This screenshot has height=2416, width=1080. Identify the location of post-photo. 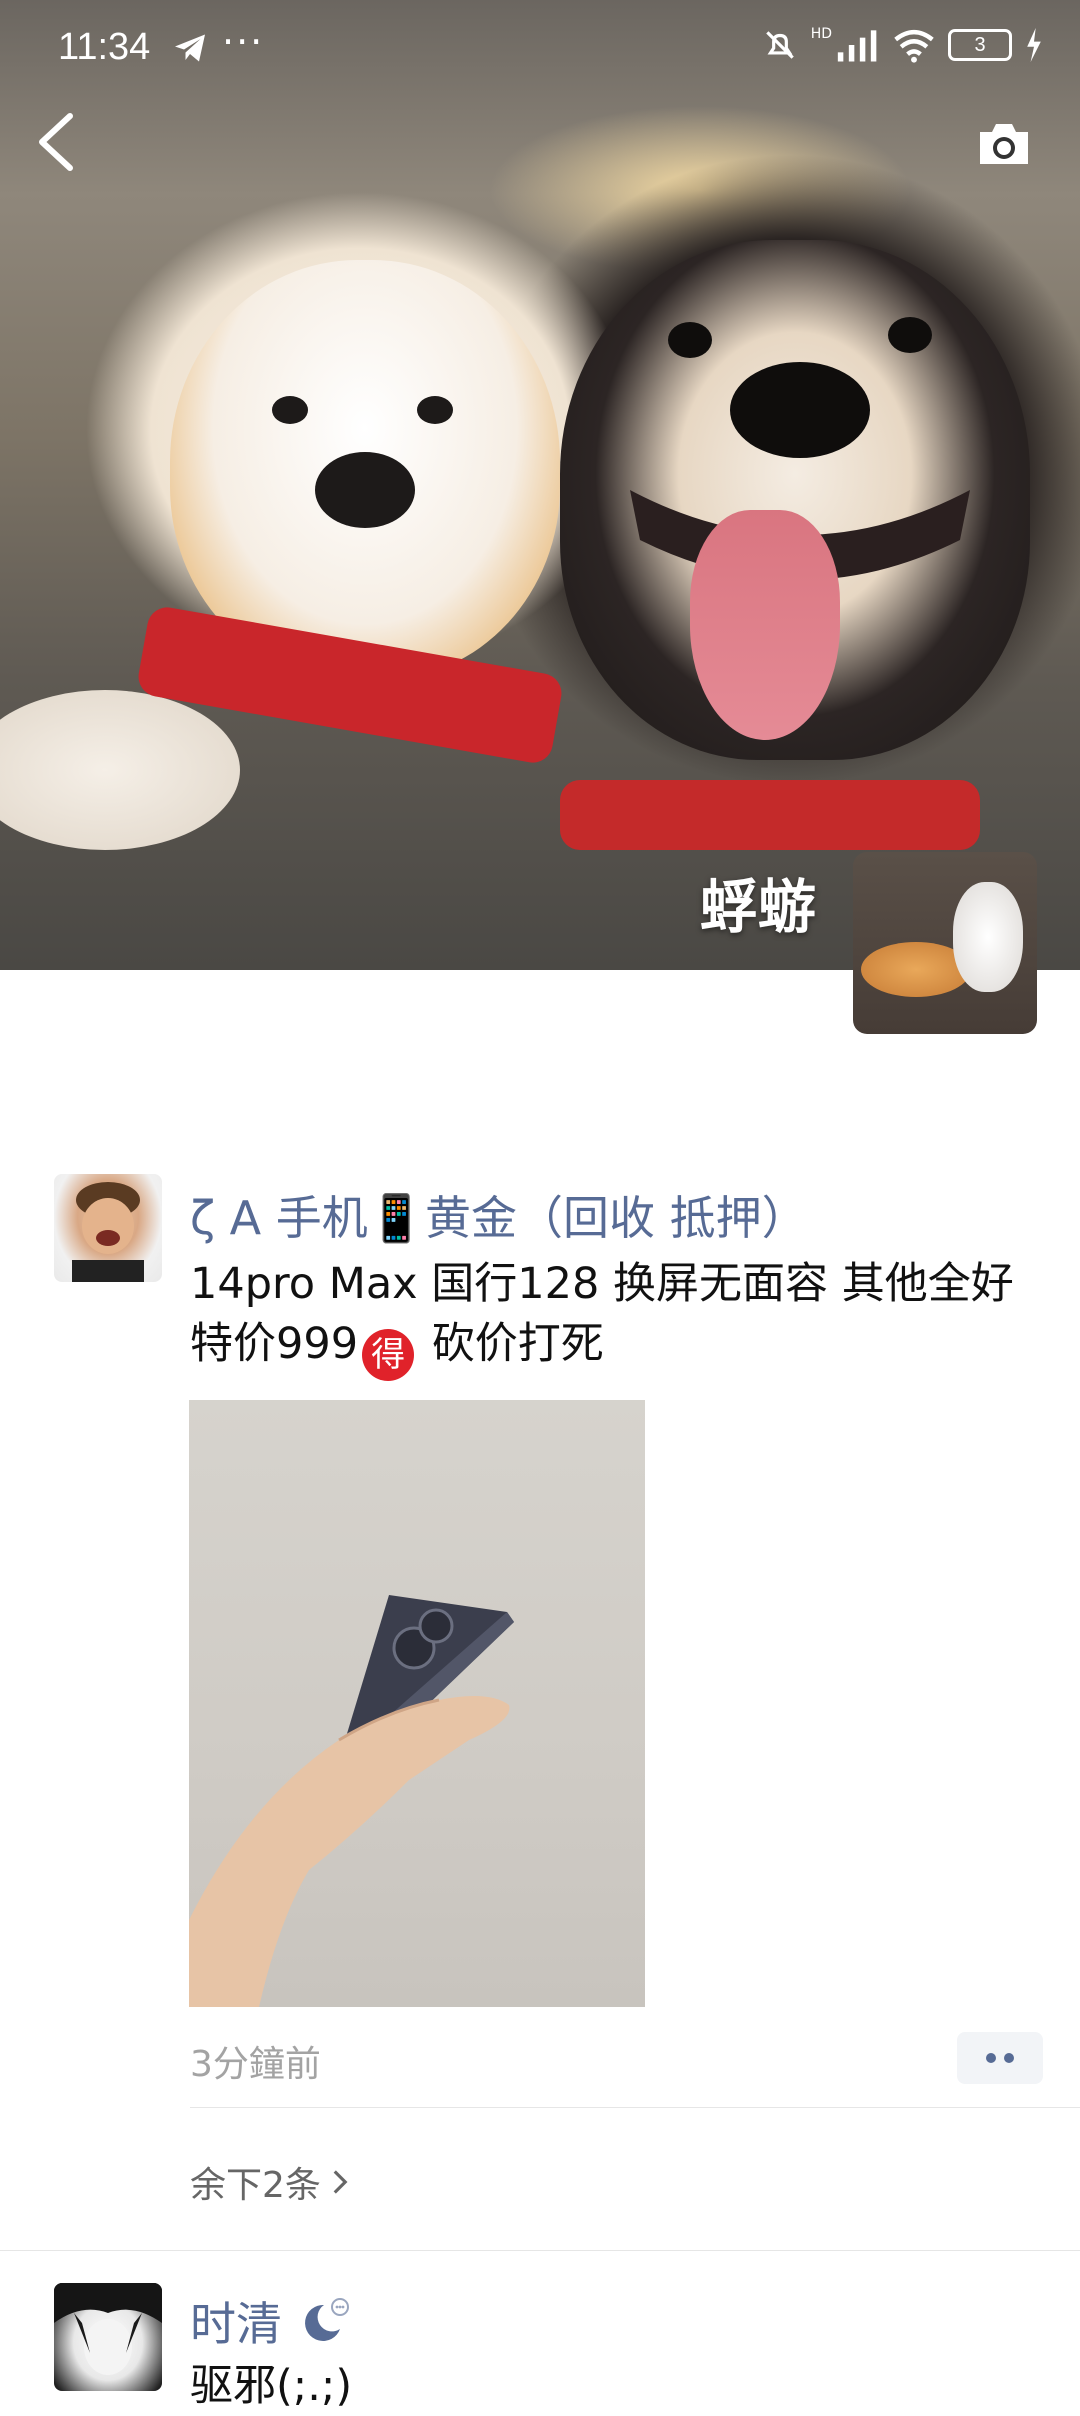
(417, 1703).